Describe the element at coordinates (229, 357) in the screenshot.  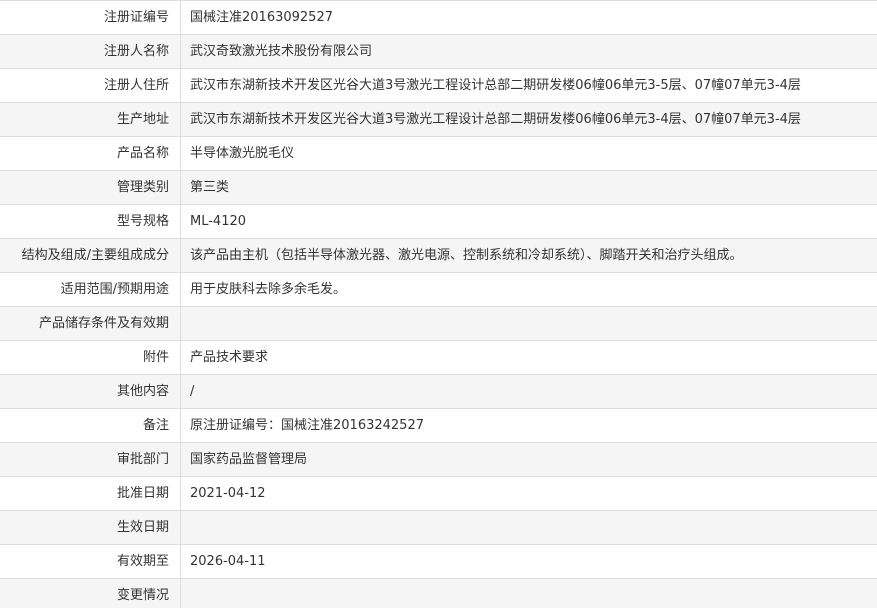
I see `field-value: 产品技术要求` at that location.